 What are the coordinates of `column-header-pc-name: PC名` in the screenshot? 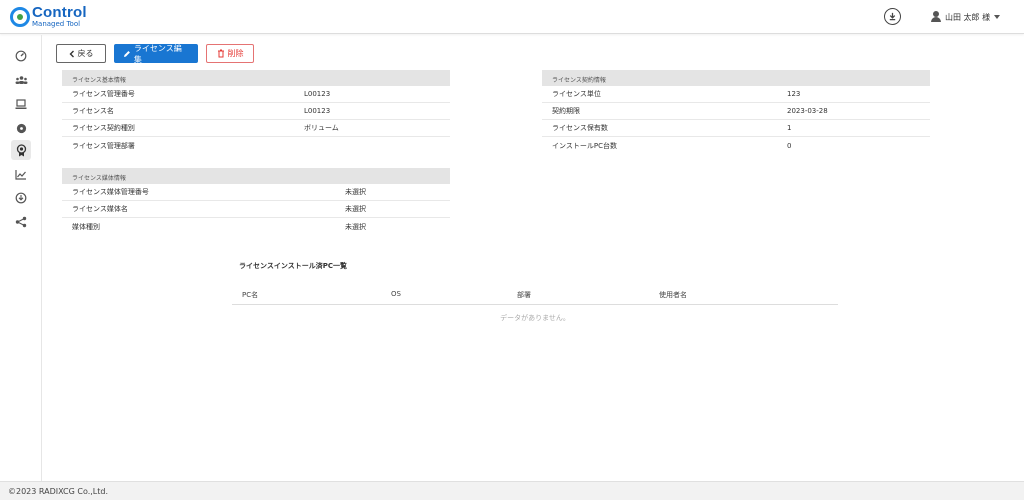 It's located at (250, 295).